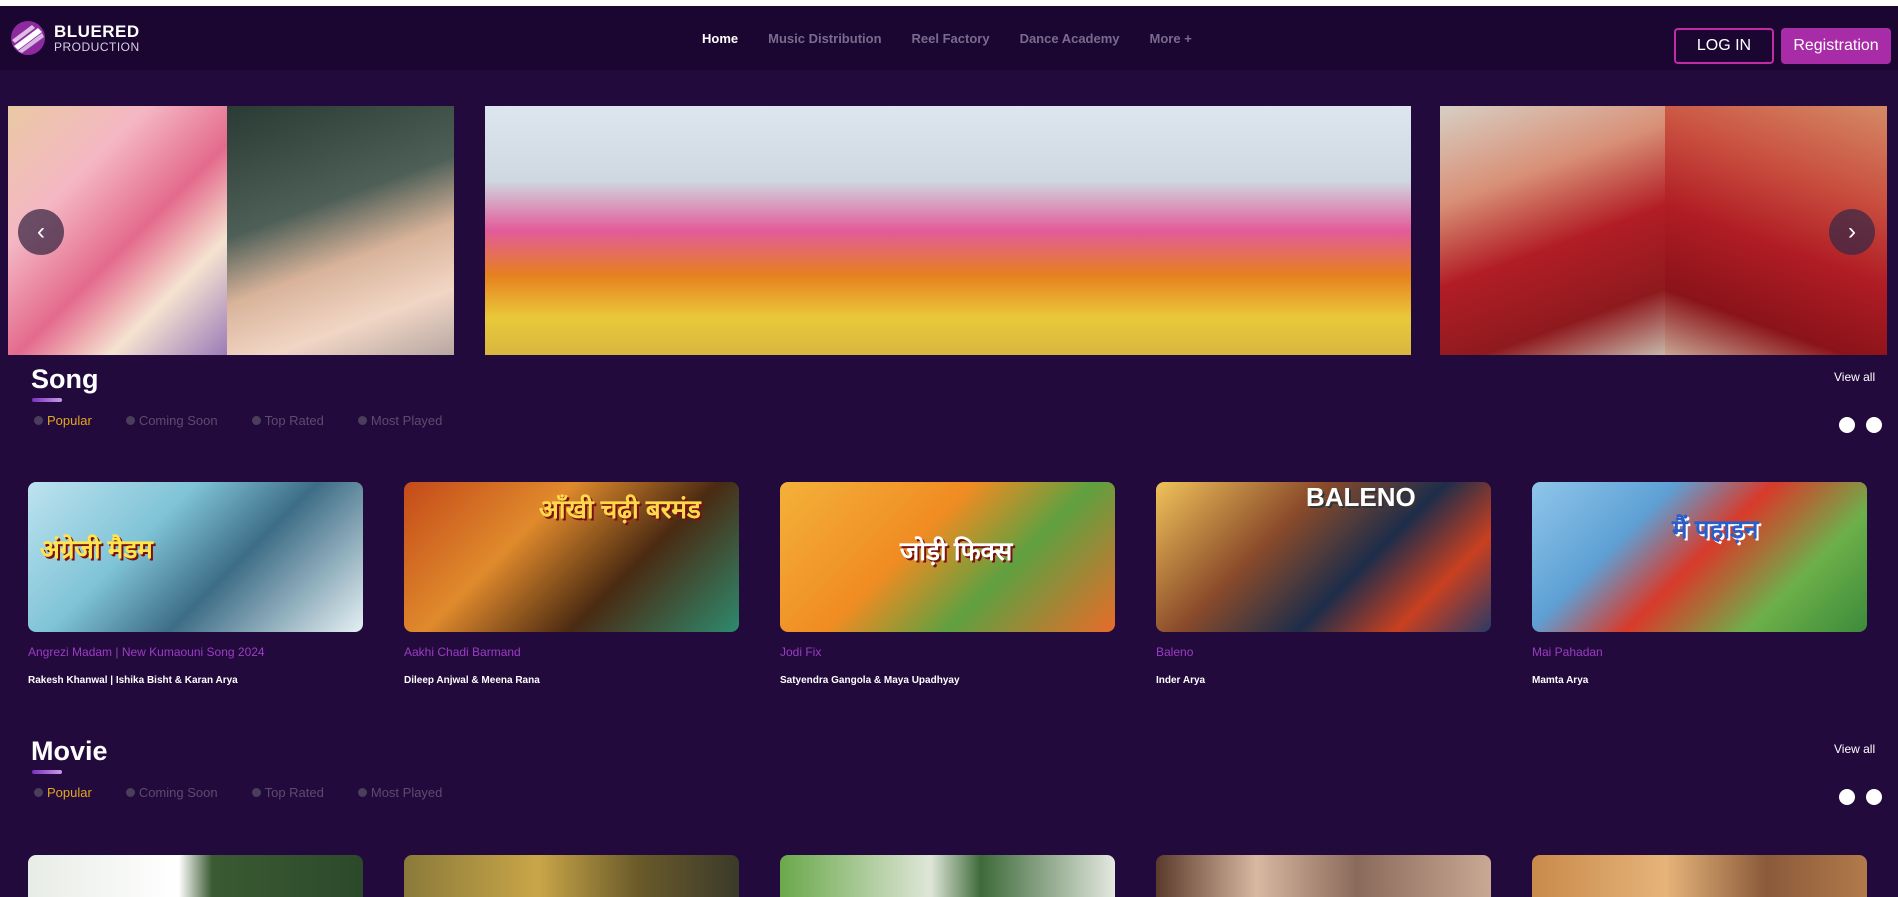  Describe the element at coordinates (472, 680) in the screenshot. I see `song-artists: Dileep Anjwal & Meena Rana` at that location.